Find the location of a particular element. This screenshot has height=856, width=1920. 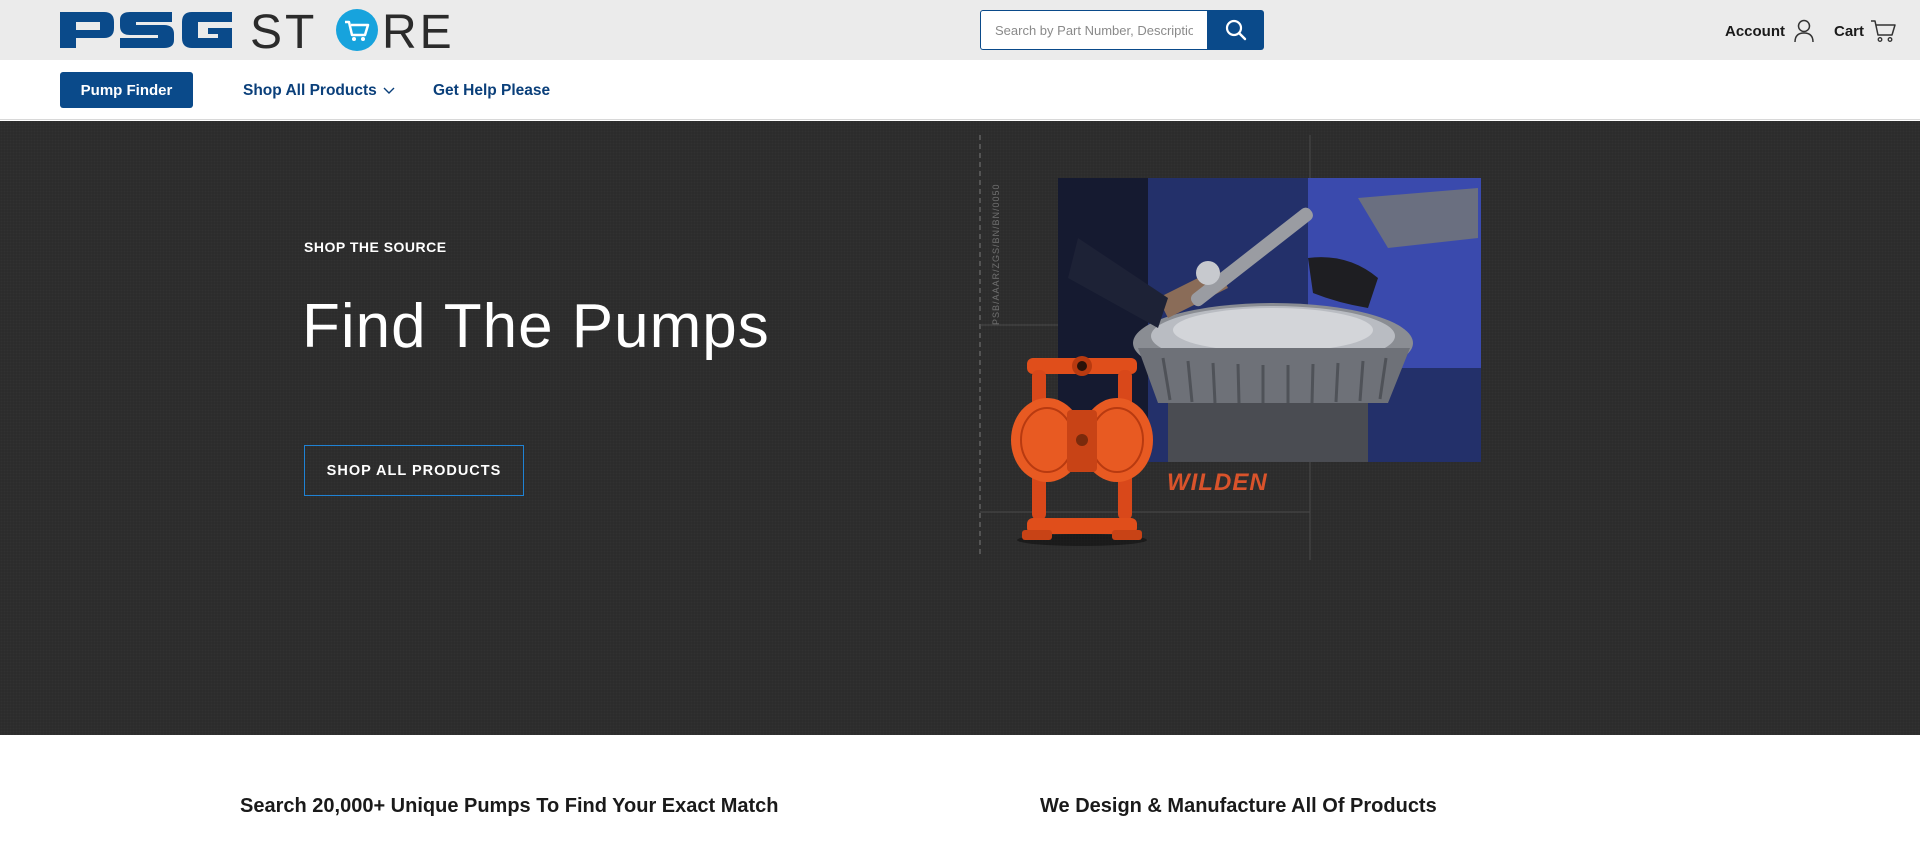

account-label: Account is located at coordinates (1755, 31).